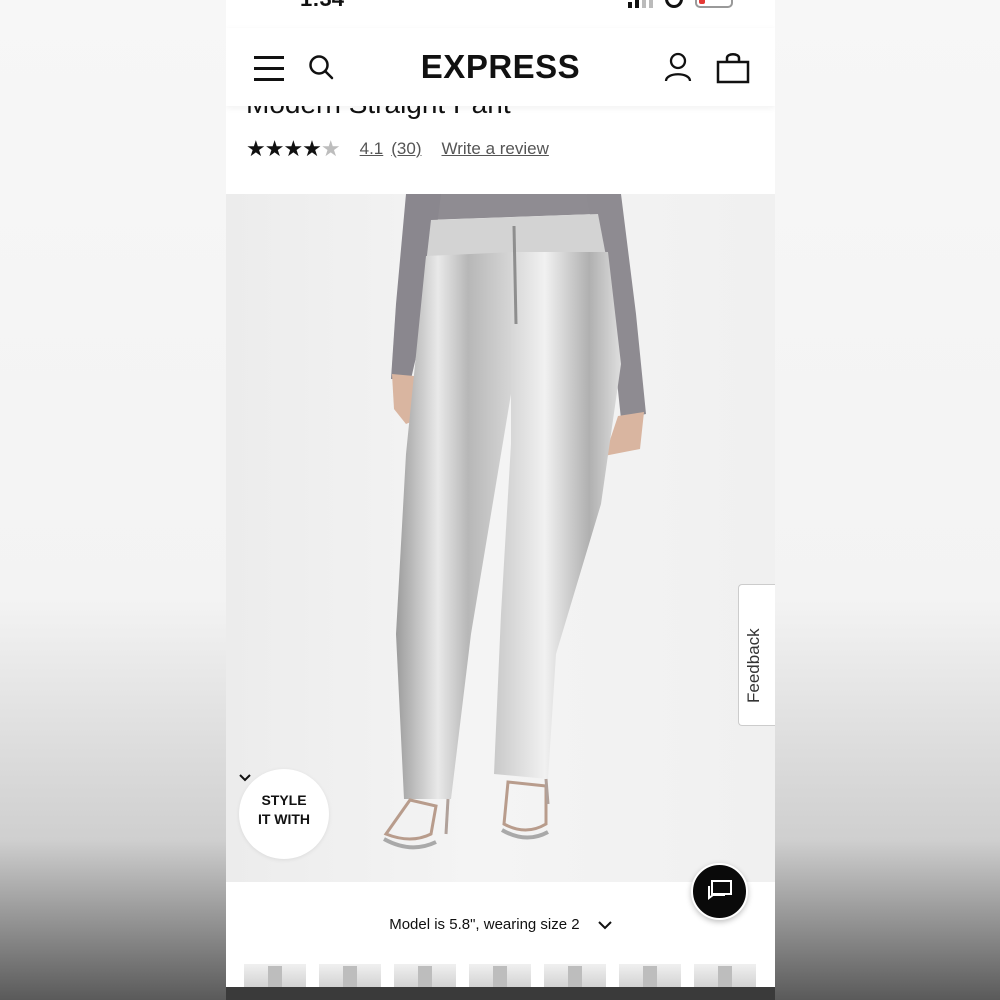 The height and width of the screenshot is (1000, 1000). I want to click on feedback-tab: Feedback, so click(756, 655).